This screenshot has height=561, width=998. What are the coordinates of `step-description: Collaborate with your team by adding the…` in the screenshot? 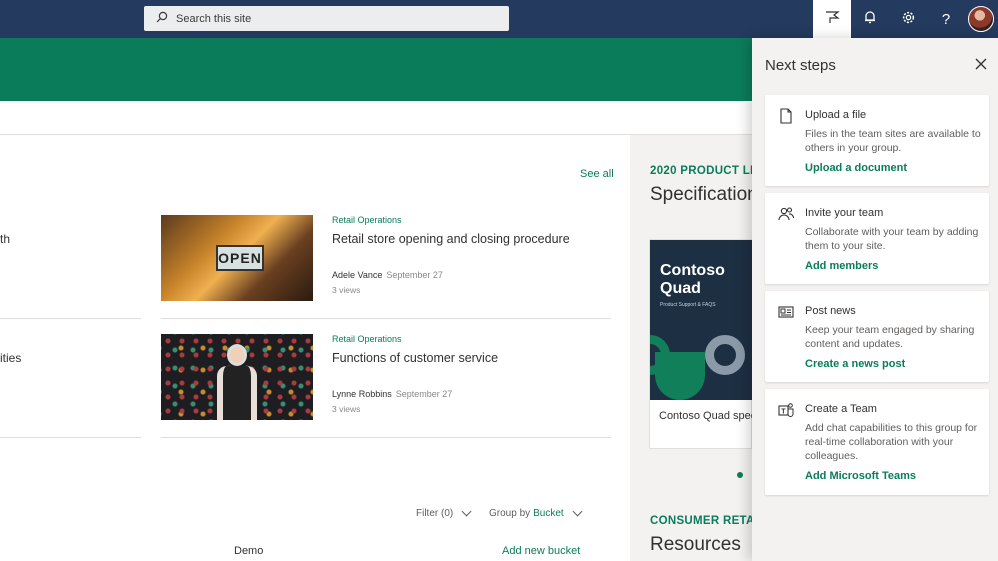 It's located at (892, 239).